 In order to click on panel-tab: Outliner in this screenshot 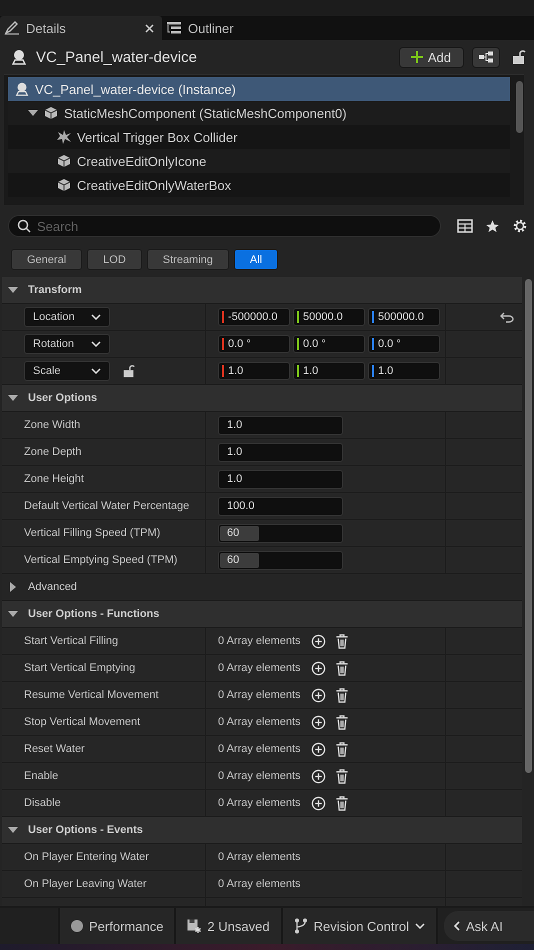, I will do `click(202, 28)`.